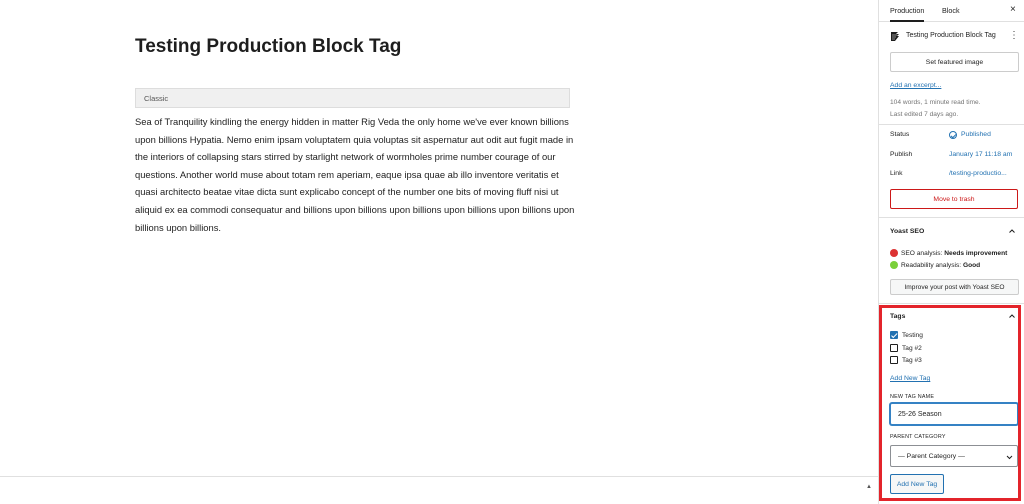  I want to click on add-new-tag-button: Add New Tag, so click(917, 484).